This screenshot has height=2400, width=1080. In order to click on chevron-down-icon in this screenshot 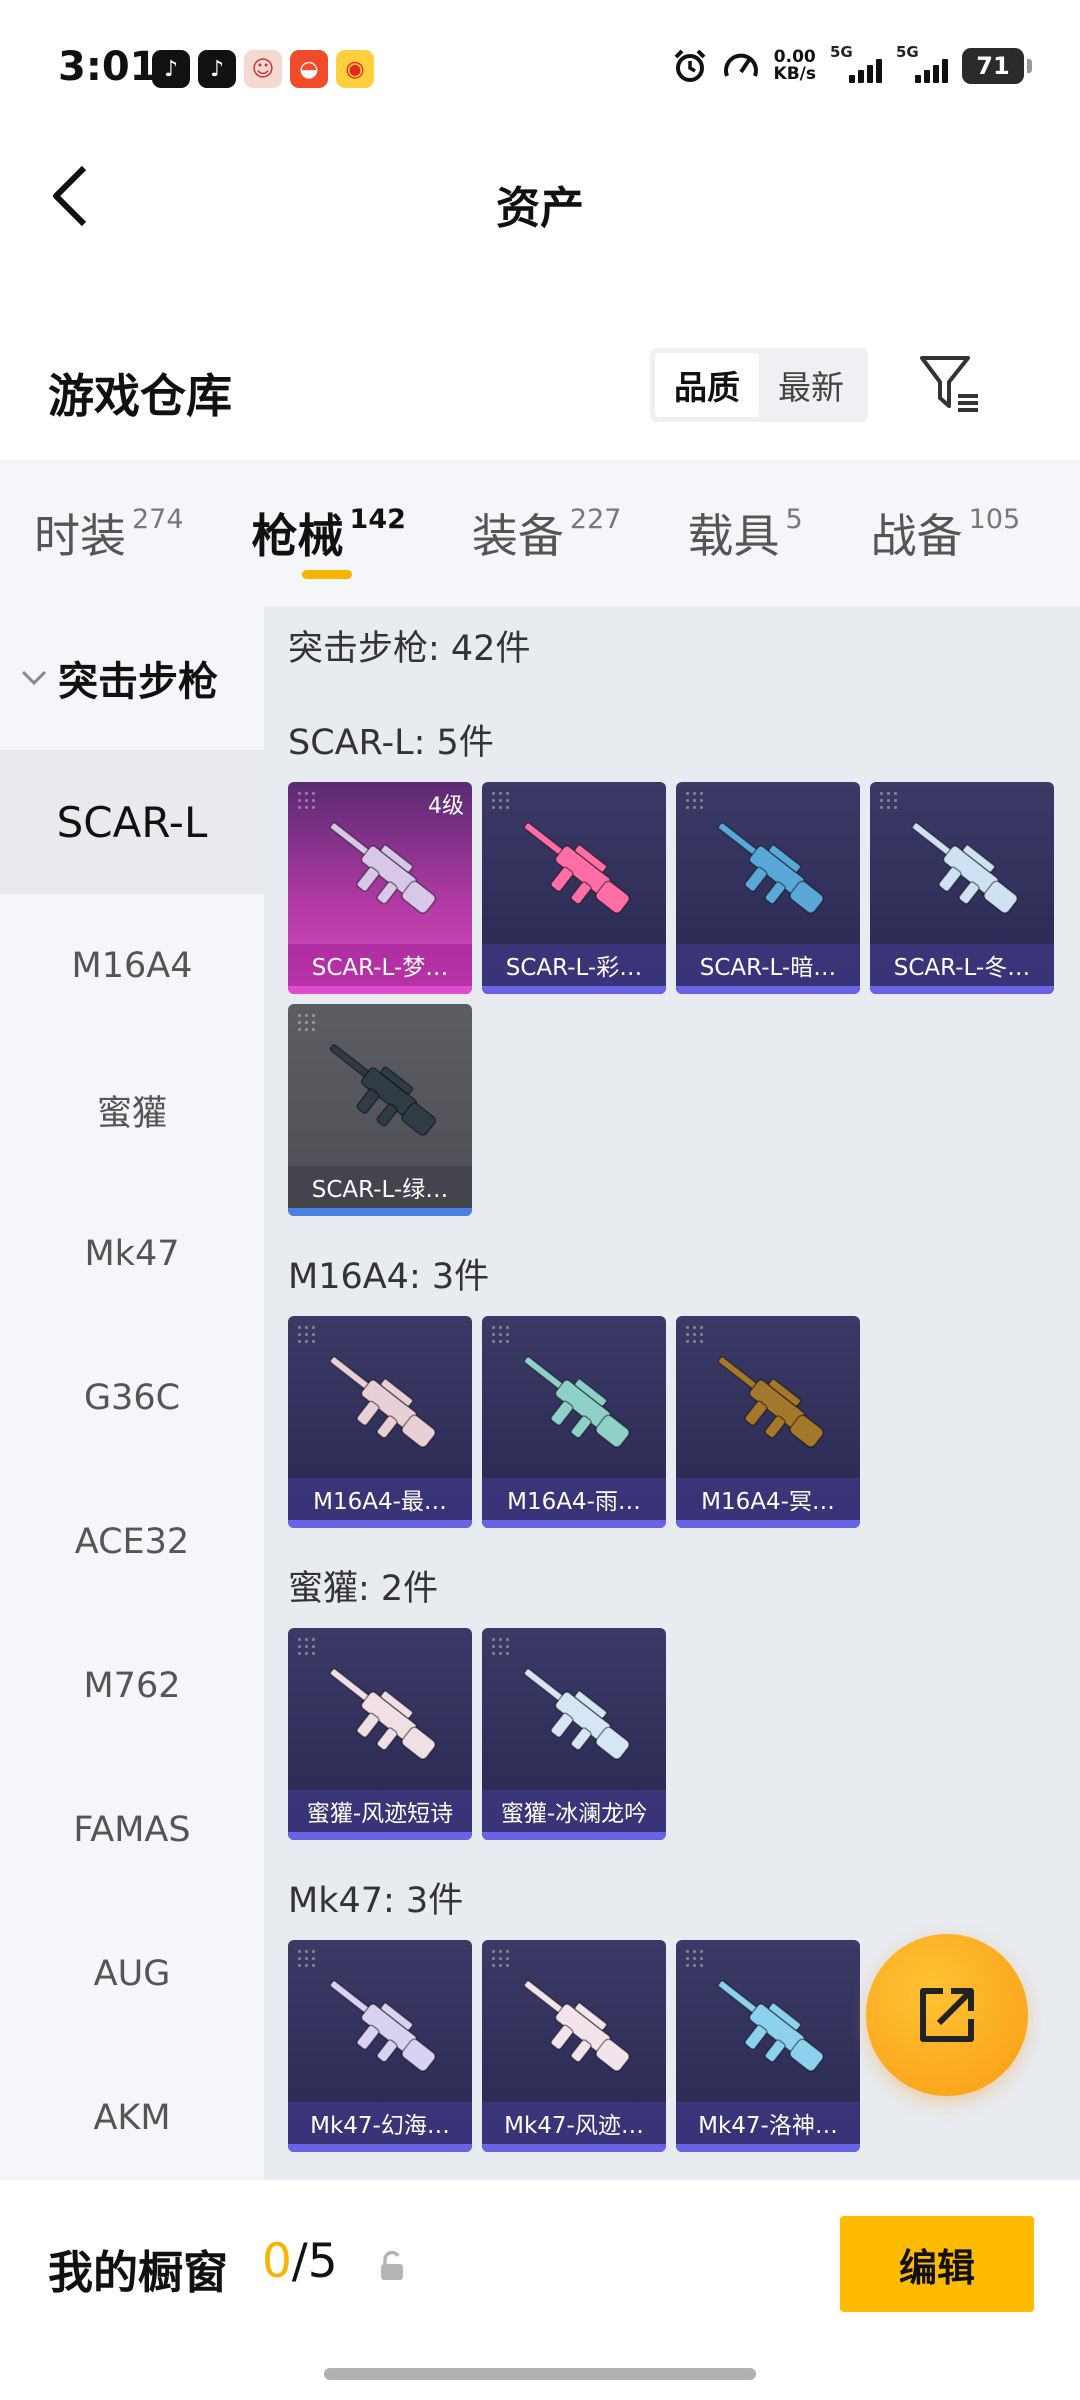, I will do `click(34, 678)`.